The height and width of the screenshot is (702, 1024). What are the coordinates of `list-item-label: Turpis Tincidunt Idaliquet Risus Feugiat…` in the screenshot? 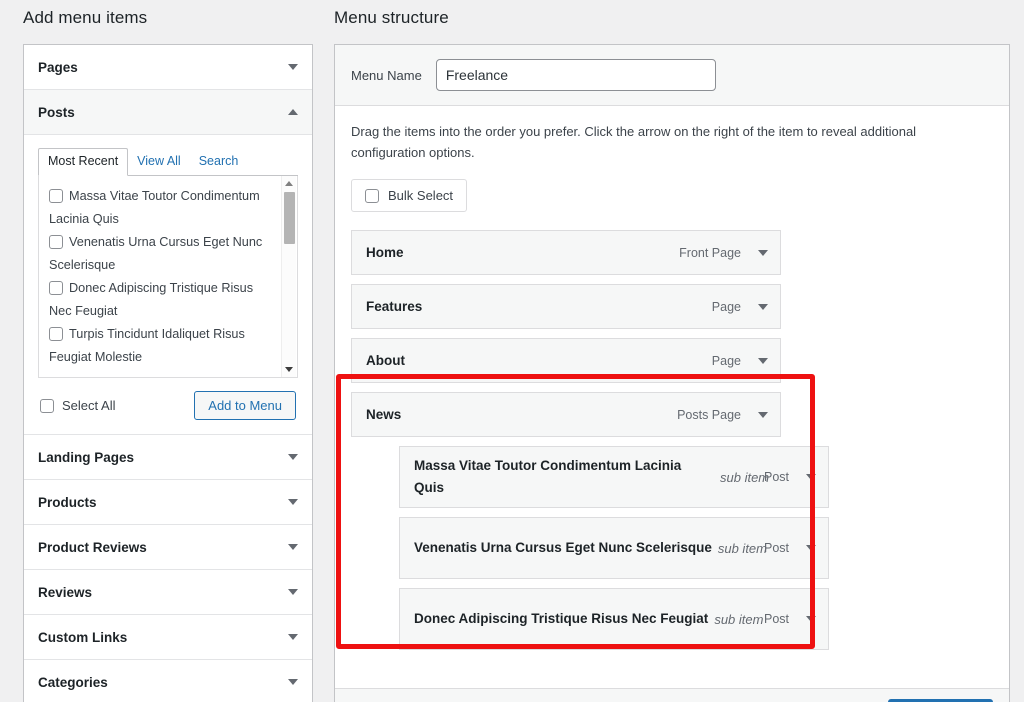 It's located at (147, 345).